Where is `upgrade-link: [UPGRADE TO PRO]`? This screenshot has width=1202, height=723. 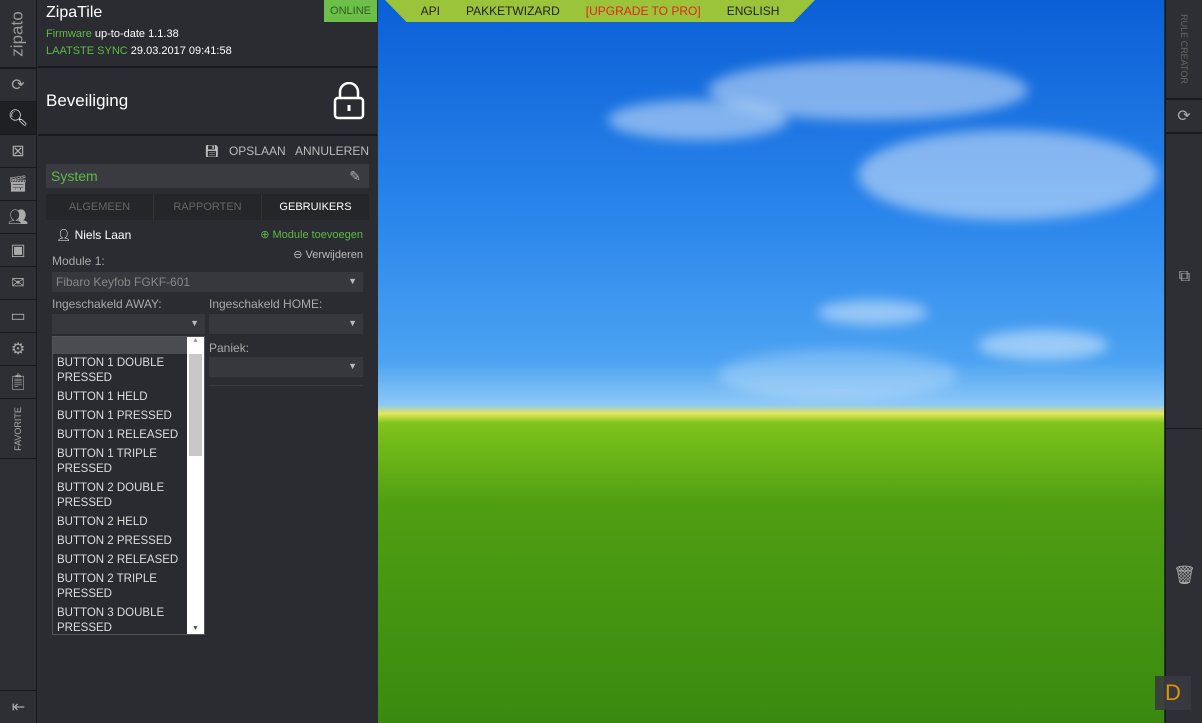 upgrade-link: [UPGRADE TO PRO] is located at coordinates (643, 11).